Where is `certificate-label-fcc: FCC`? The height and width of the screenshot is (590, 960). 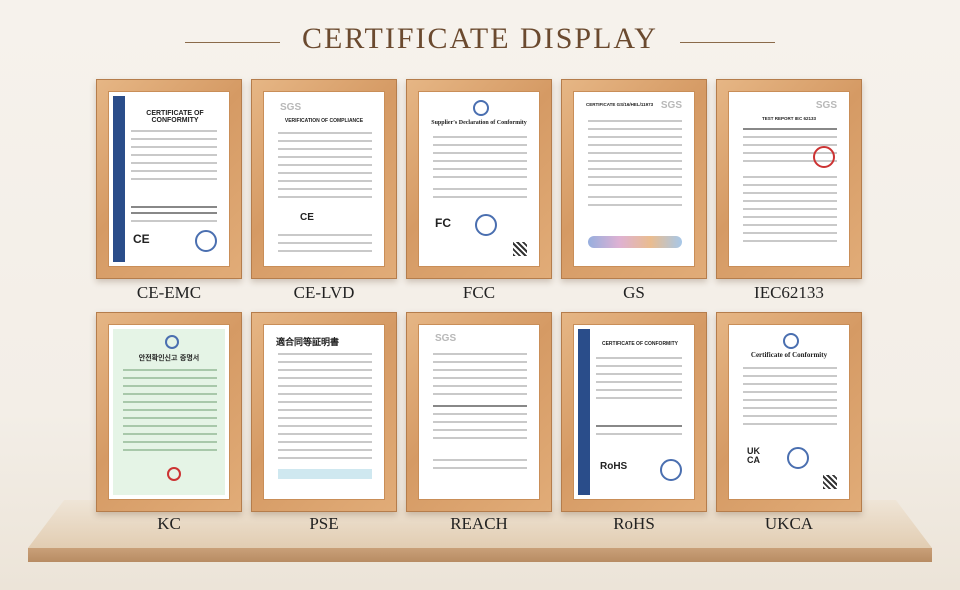
certificate-label-fcc: FCC is located at coordinates (479, 292).